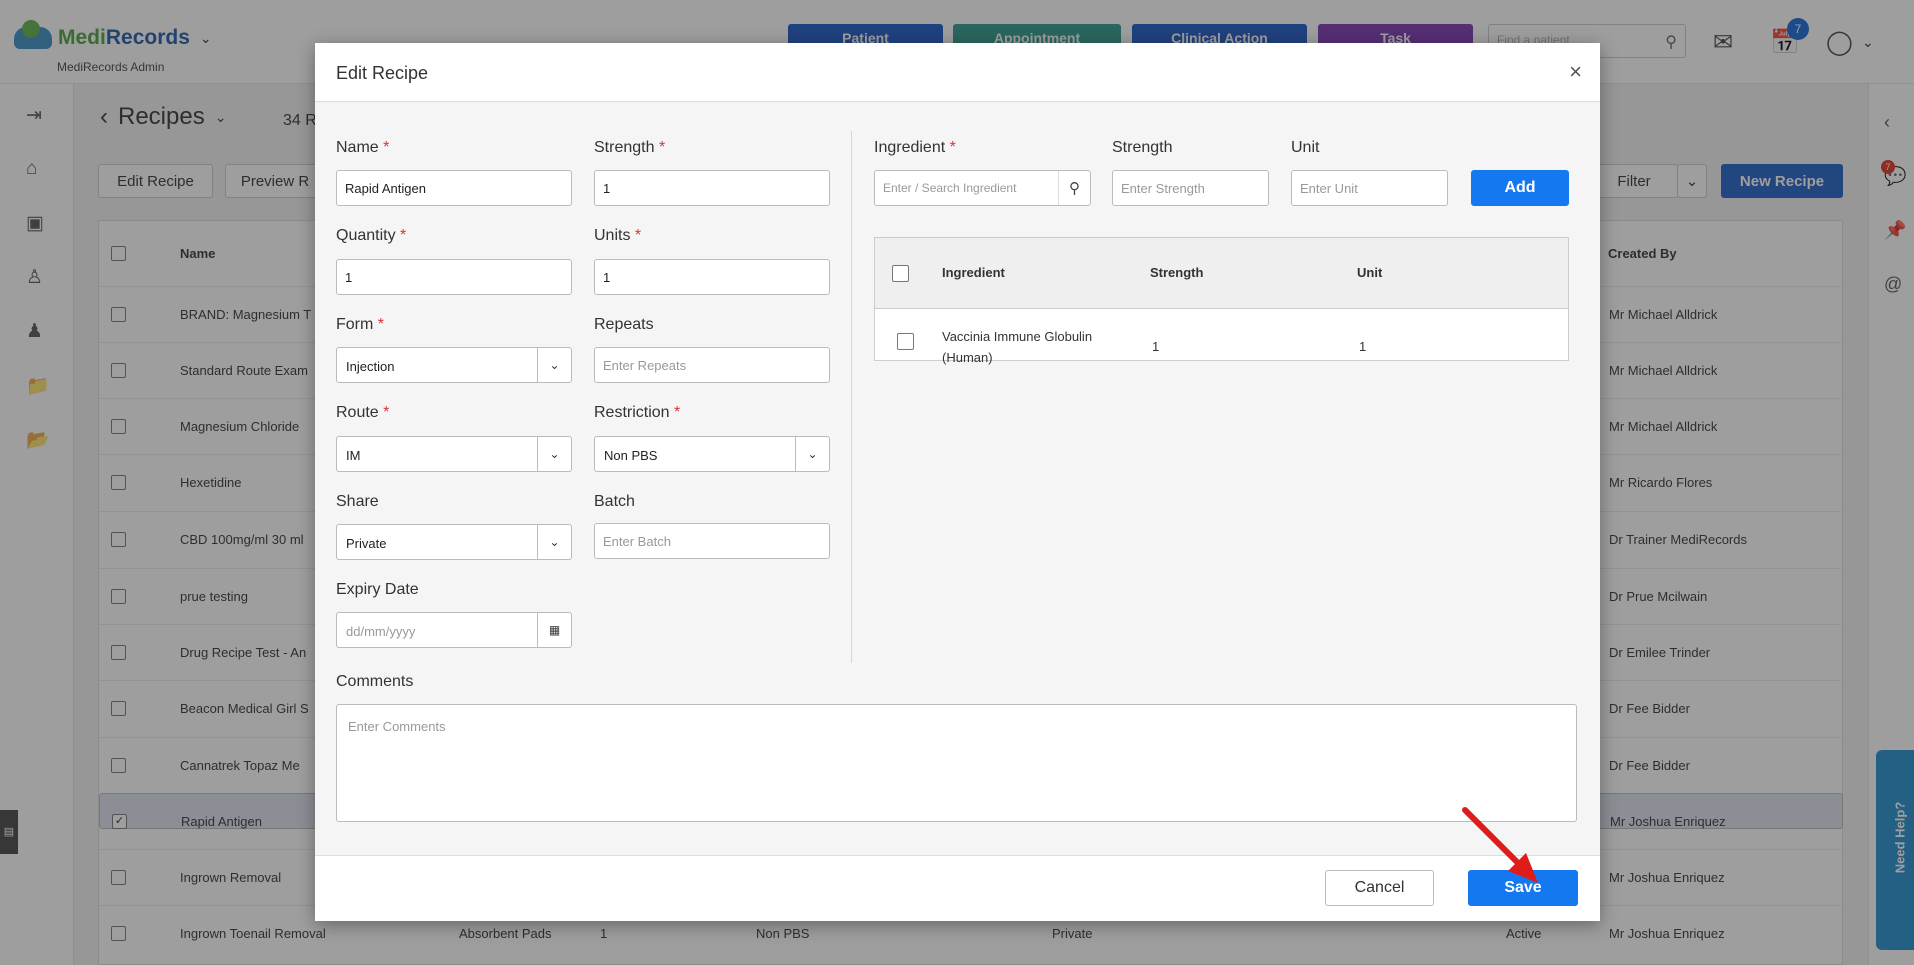  I want to click on restriction-label-text: Restriction, so click(632, 412).